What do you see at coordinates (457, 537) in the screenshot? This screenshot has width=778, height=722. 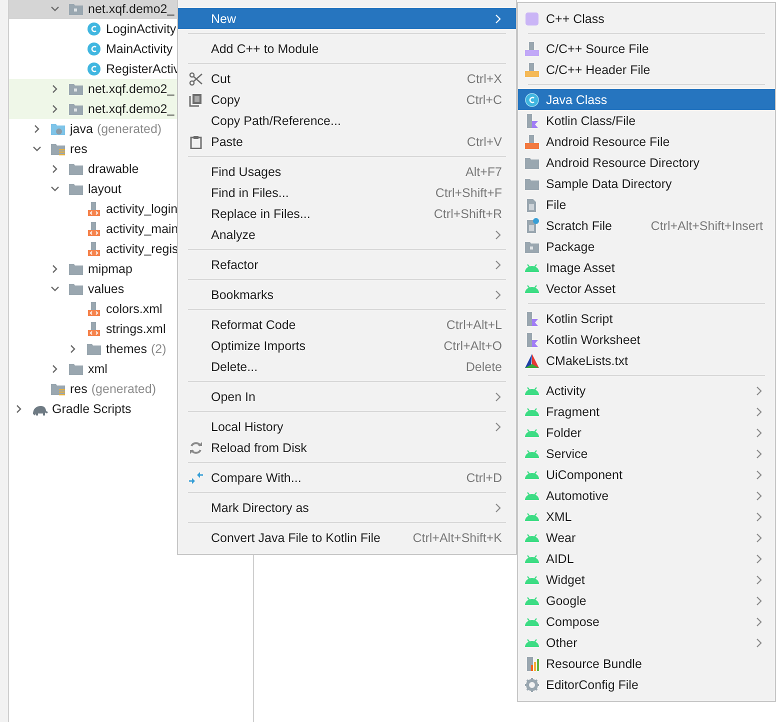 I see `shortcut-label: Ctrl+Alt+Shift+K` at bounding box center [457, 537].